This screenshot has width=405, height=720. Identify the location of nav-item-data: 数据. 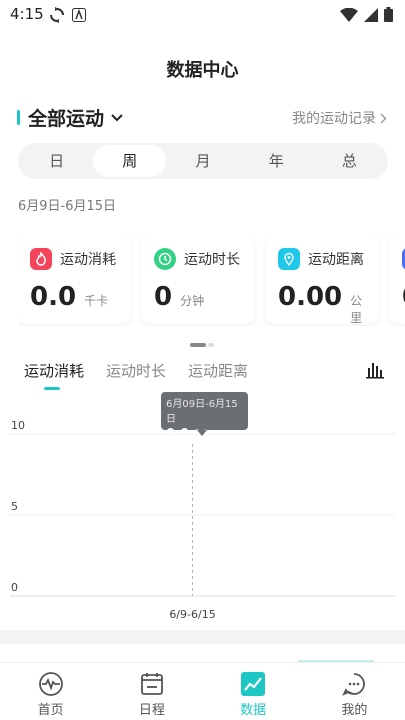
(253, 691).